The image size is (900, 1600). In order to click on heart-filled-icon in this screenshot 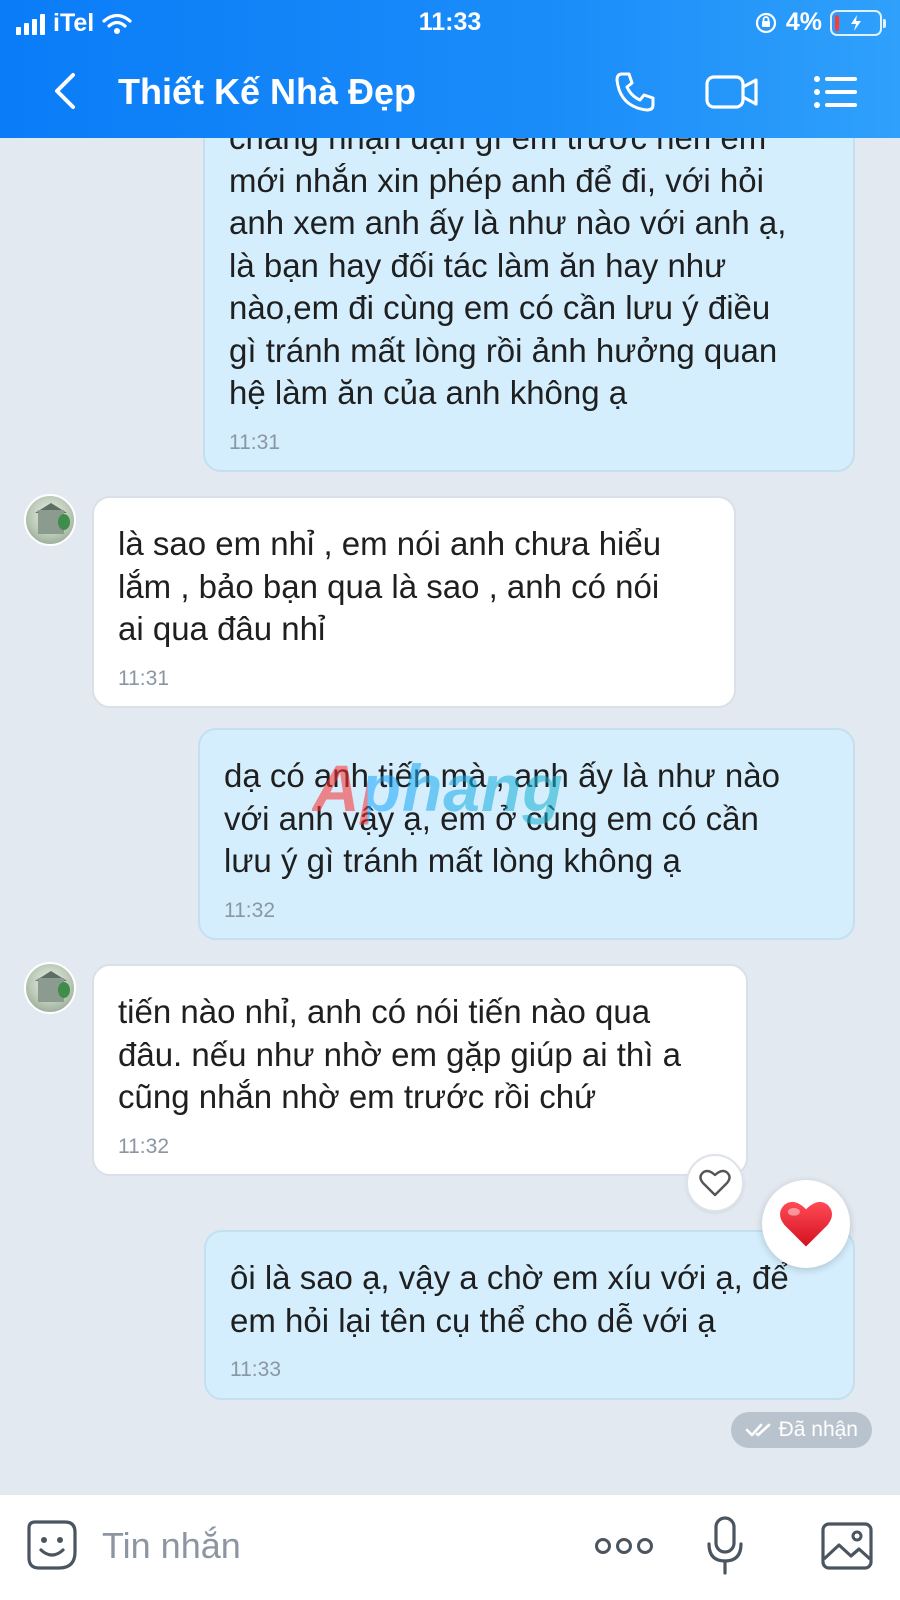, I will do `click(806, 1224)`.